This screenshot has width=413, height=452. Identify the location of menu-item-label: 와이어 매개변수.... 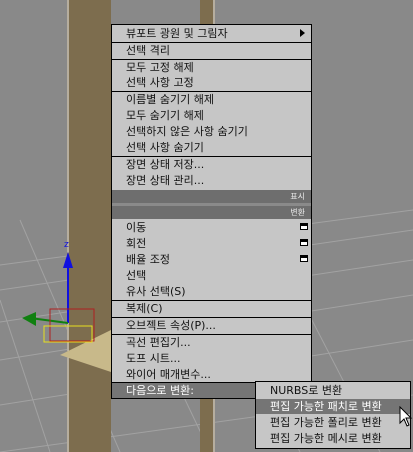
(168, 374).